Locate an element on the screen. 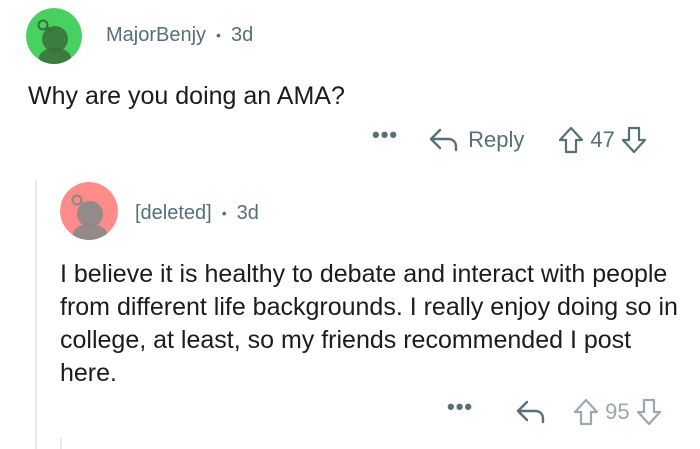  comment-actions: ••• Reply 47 is located at coordinates (509, 140).